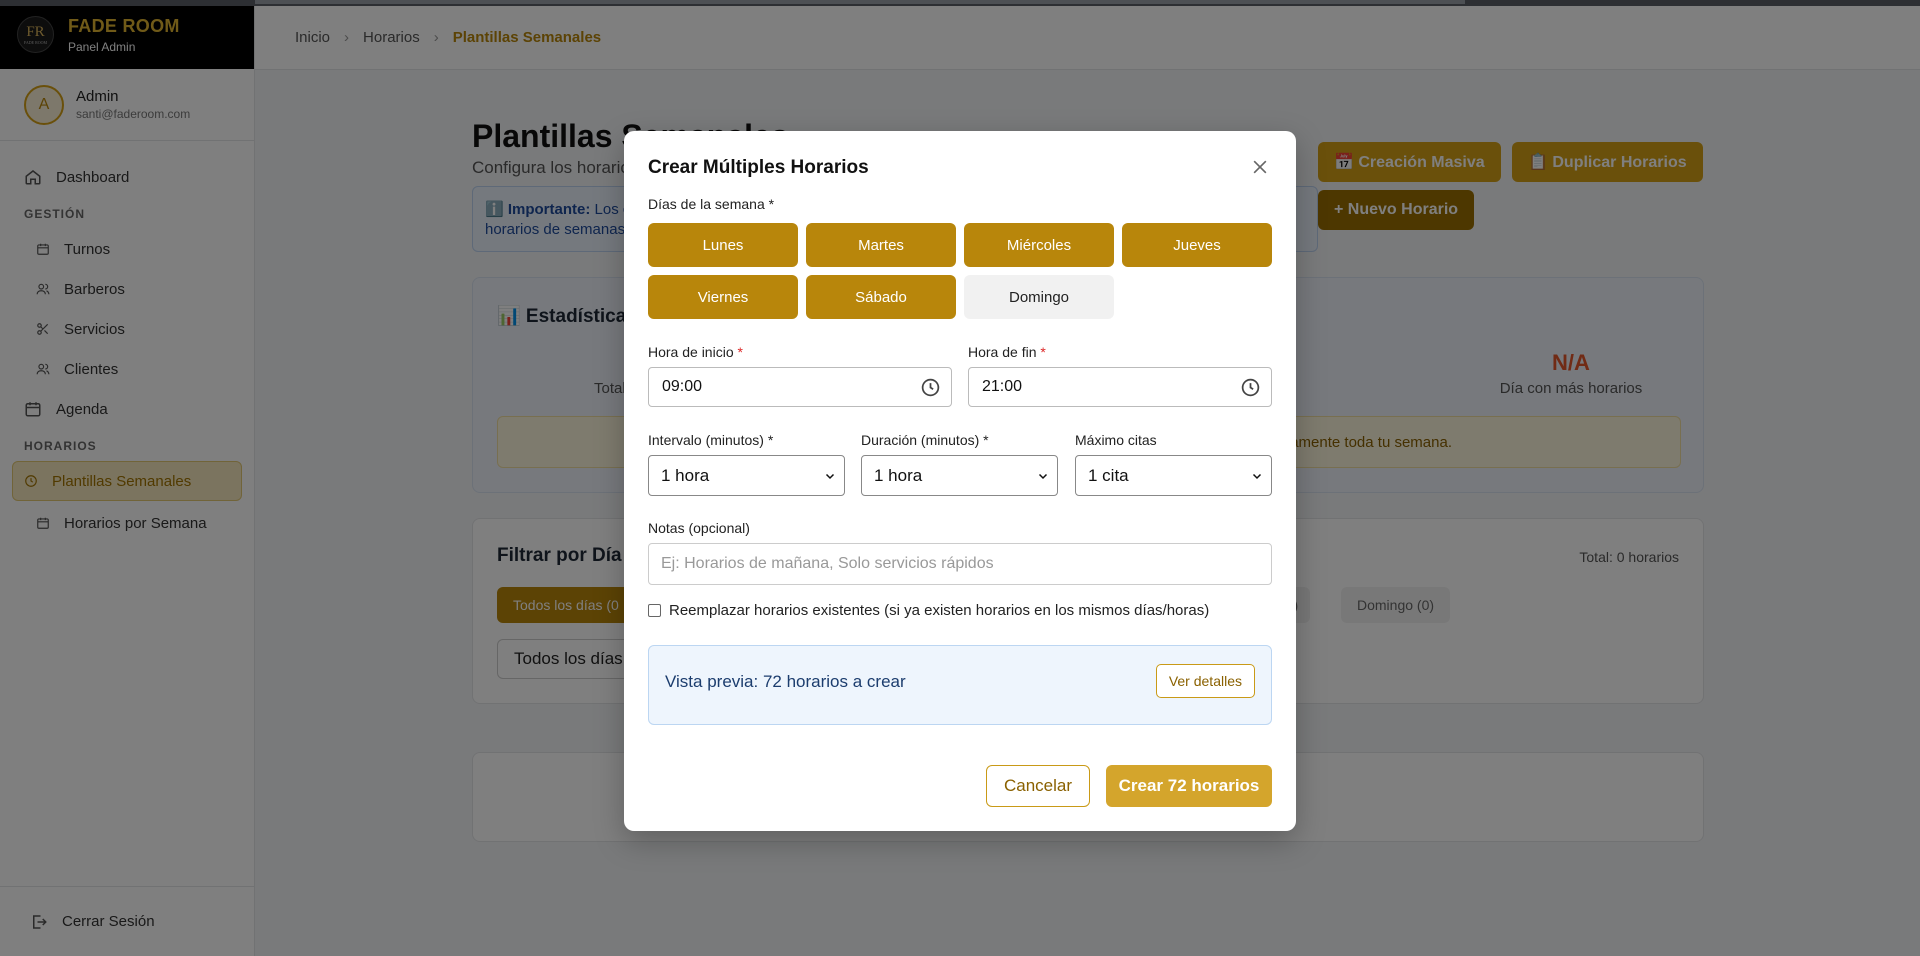 This screenshot has width=1920, height=956. I want to click on max-appointments-label: Máximo citas, so click(1116, 440).